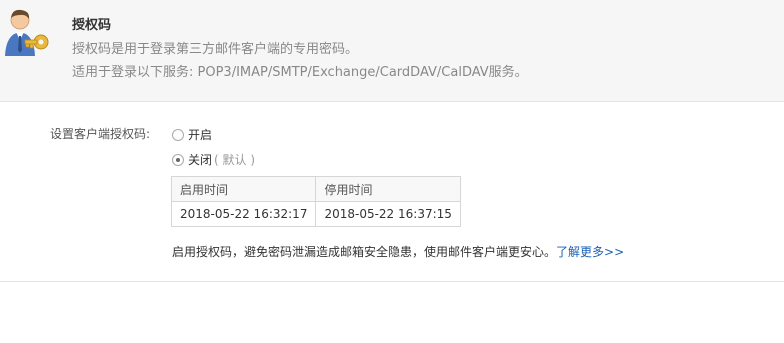 The width and height of the screenshot is (784, 343). I want to click on description-line-1: 授权码是用于登录第三方邮件客户端的专用密码。, so click(215, 49).